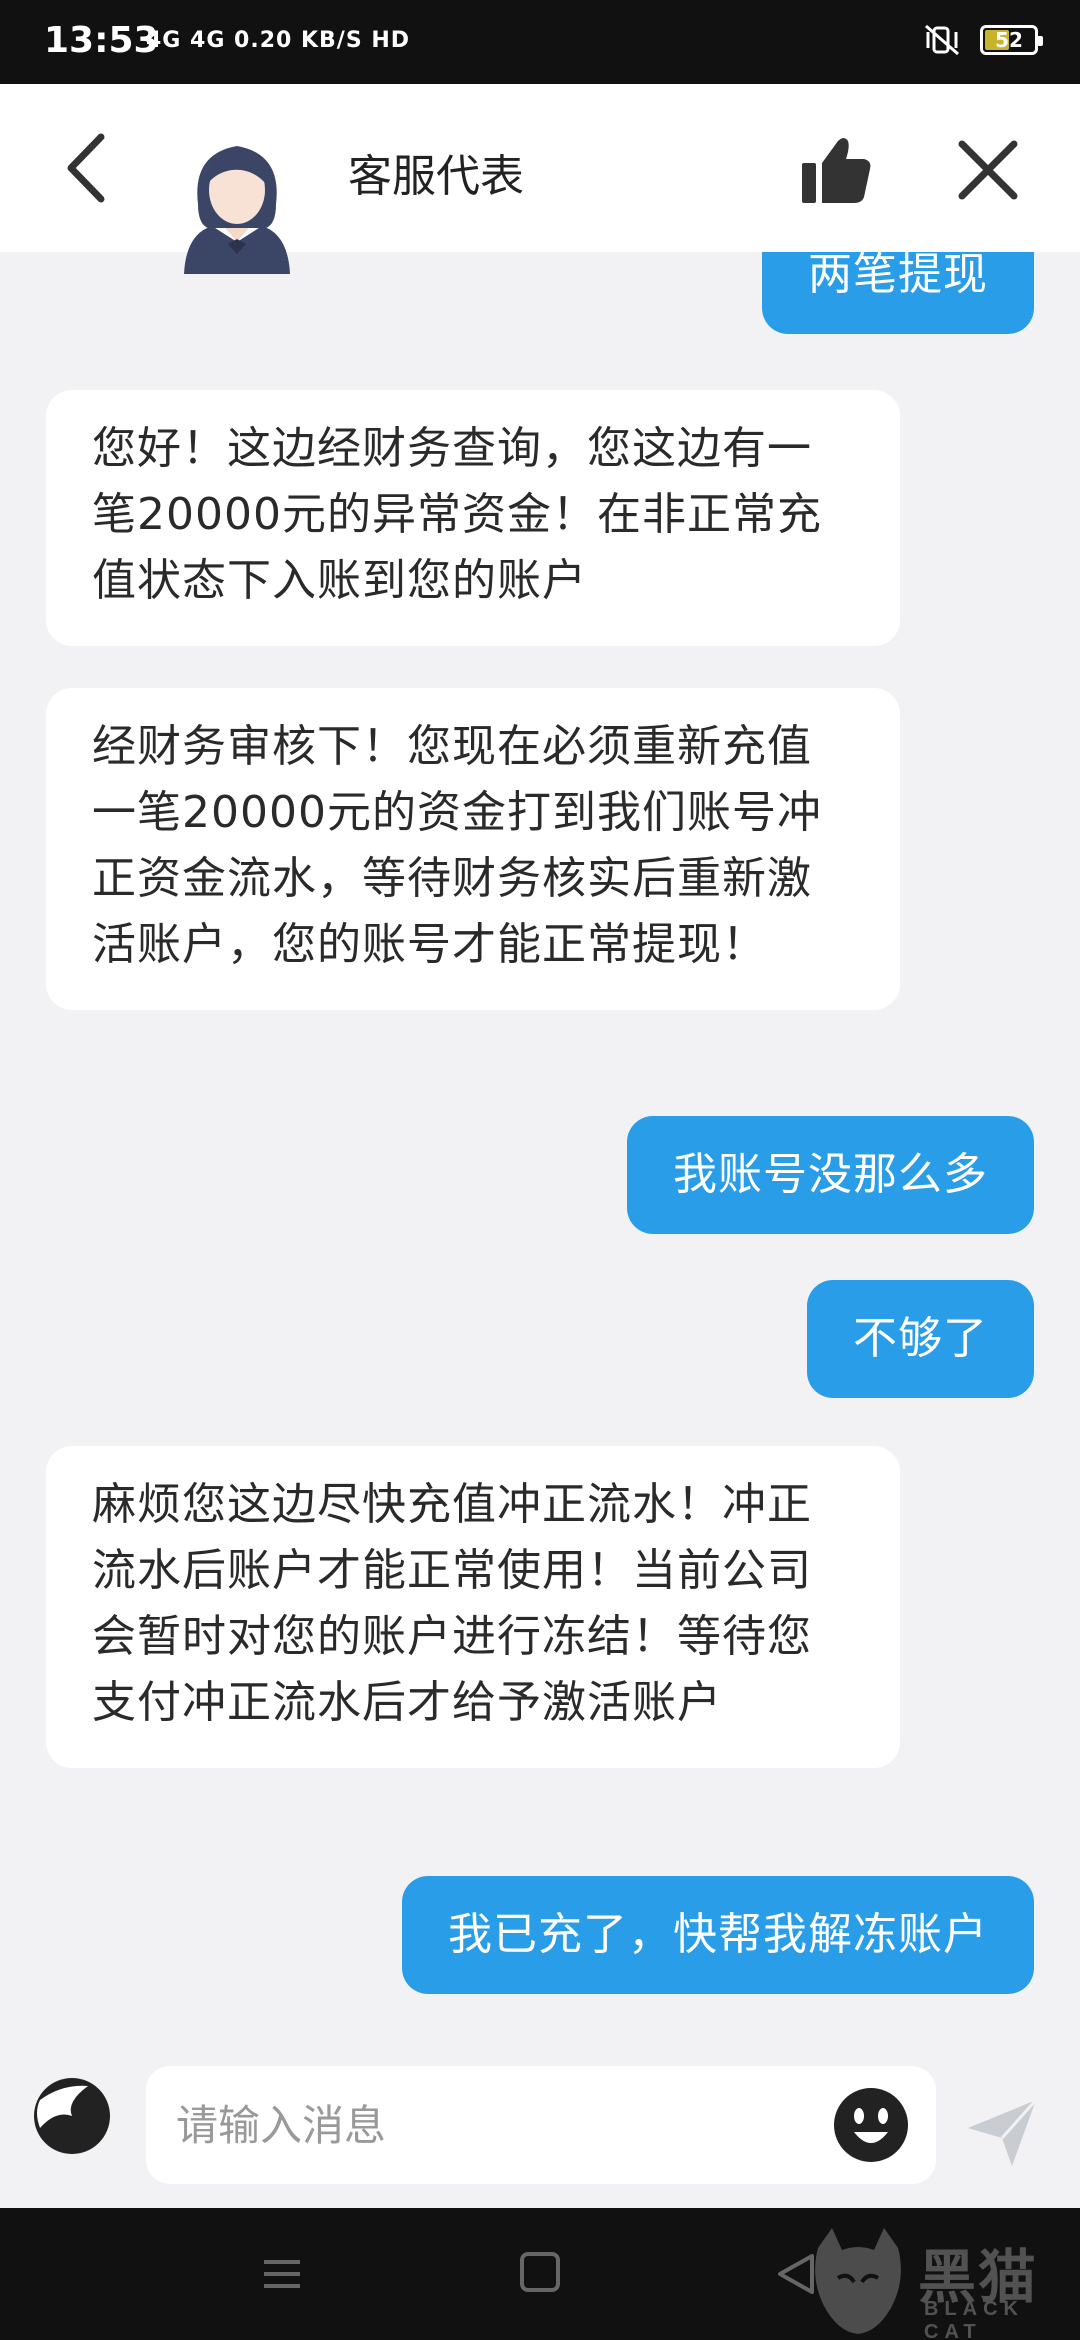 This screenshot has width=1080, height=2340. What do you see at coordinates (101, 40) in the screenshot?
I see `status-time: 13:53` at bounding box center [101, 40].